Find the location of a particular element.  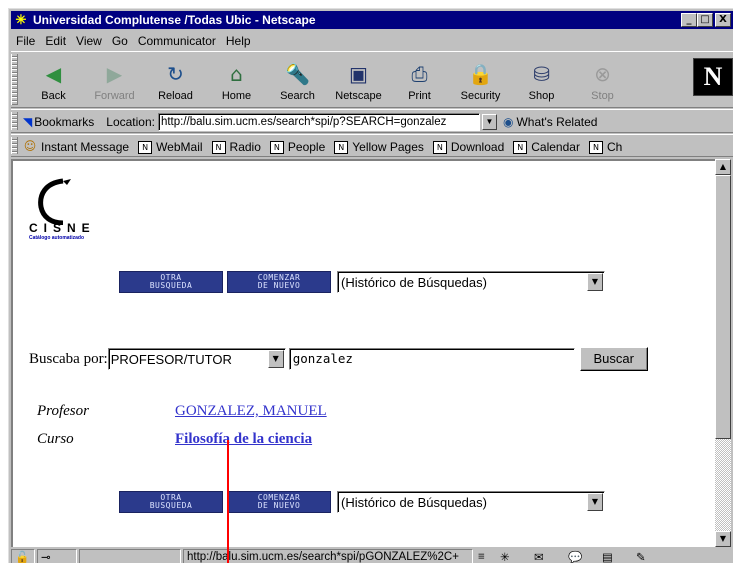

personal-item-people: N People is located at coordinates (297, 147).